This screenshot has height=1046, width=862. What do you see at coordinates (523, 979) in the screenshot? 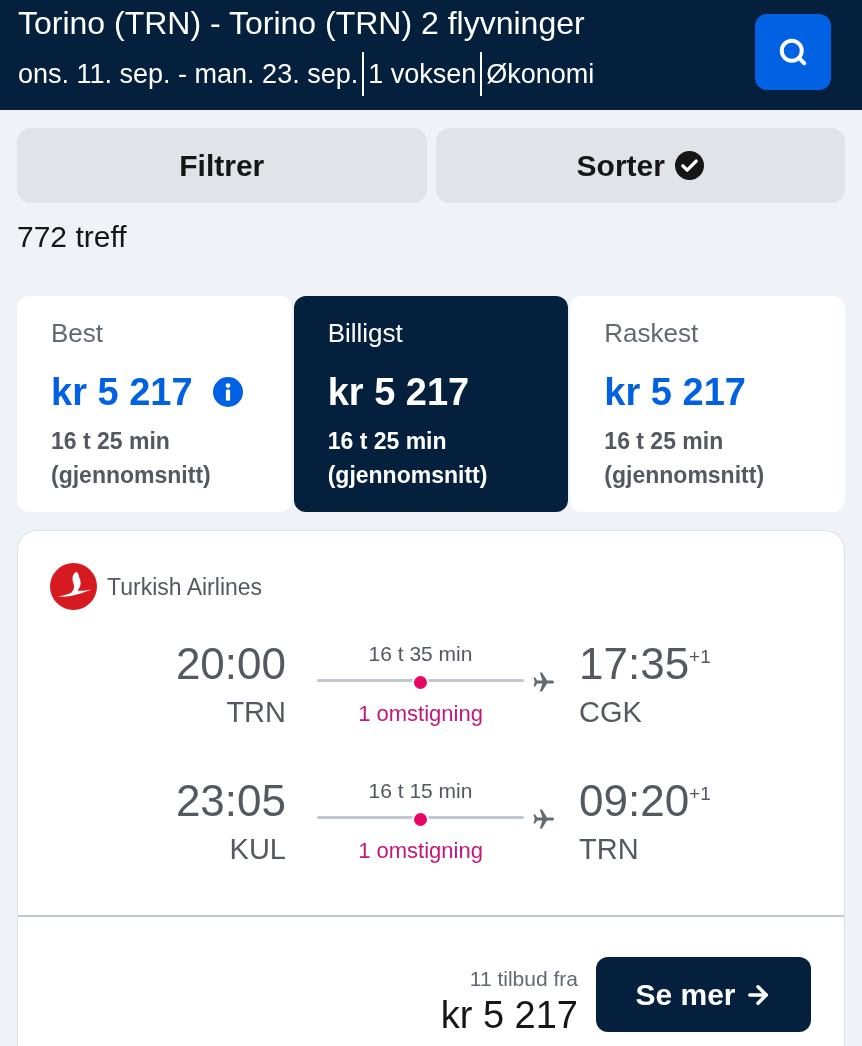
I see `offers-label: 11 tilbud fra` at bounding box center [523, 979].